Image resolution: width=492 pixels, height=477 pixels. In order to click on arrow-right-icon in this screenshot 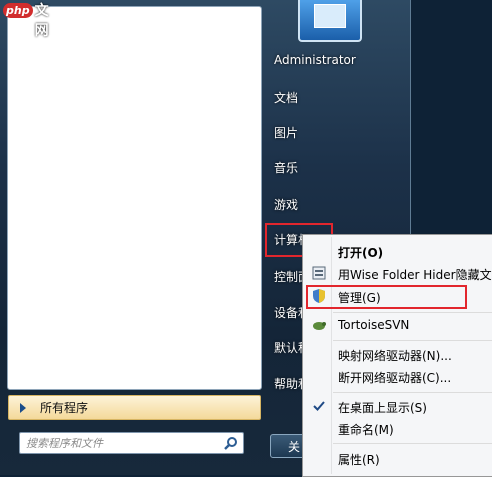, I will do `click(23, 407)`.